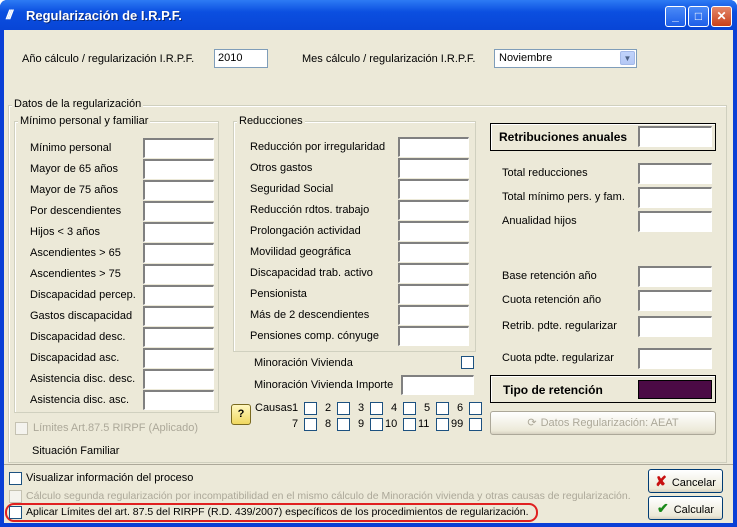 This screenshot has height=527, width=737. I want to click on minimo-group-title: Mínimo personal y familiar, so click(84, 121).